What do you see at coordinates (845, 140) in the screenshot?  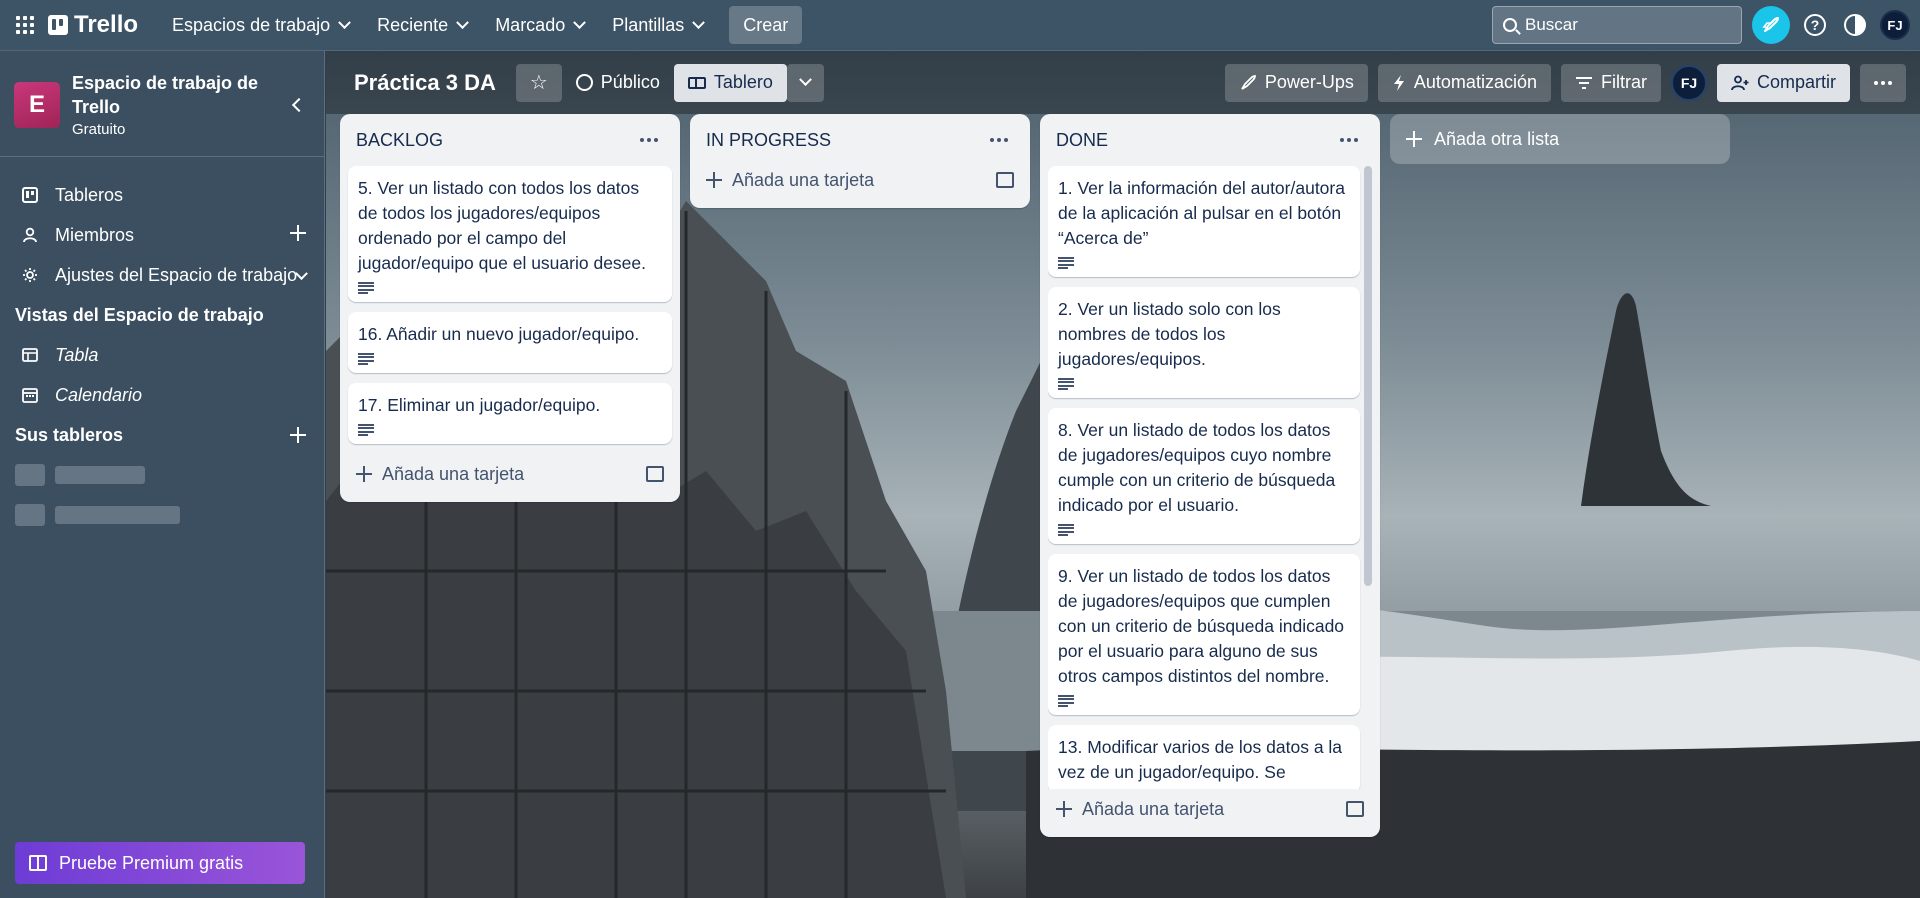 I see `list-title: IN PROGRESS` at bounding box center [845, 140].